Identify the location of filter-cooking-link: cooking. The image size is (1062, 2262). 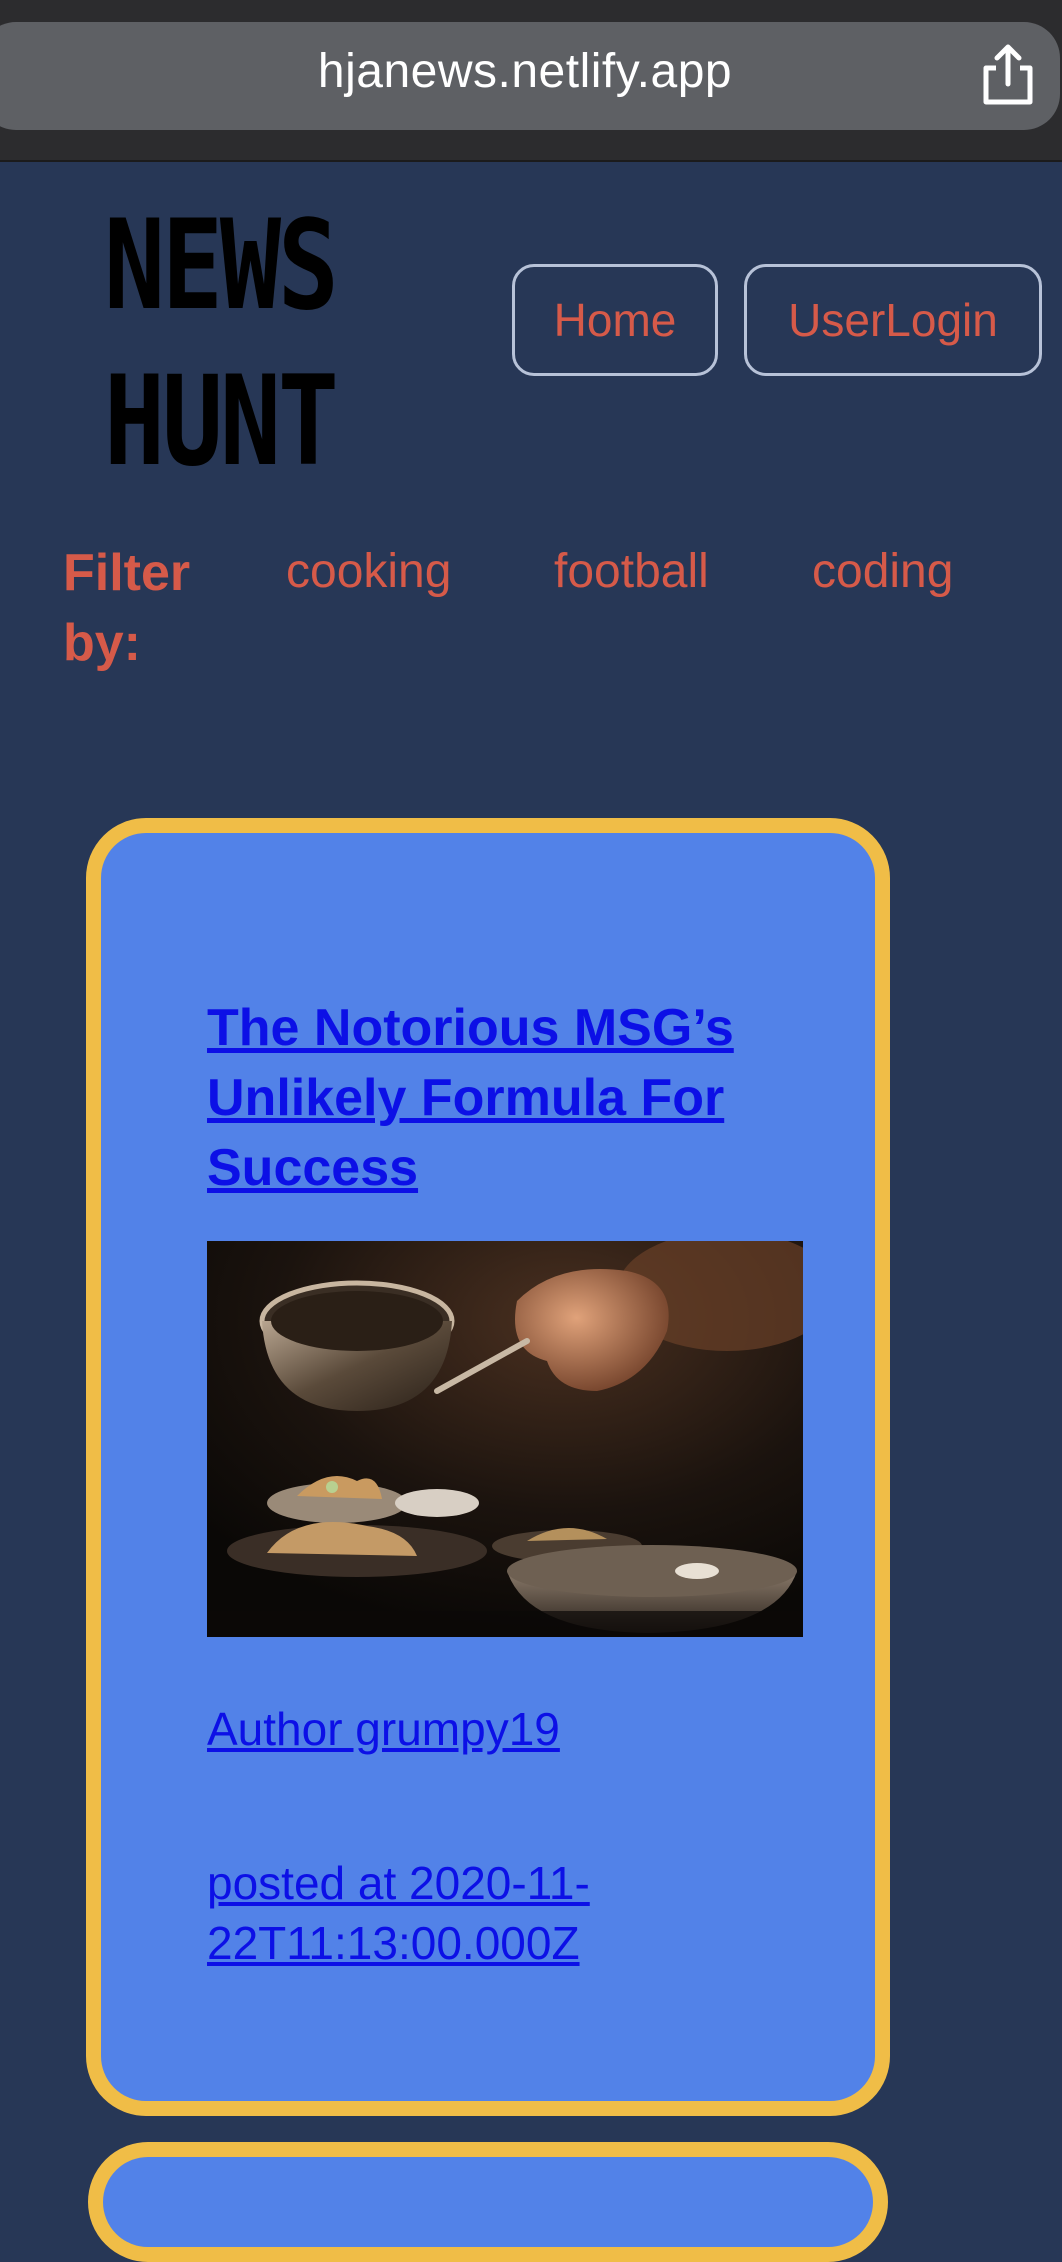
(368, 572).